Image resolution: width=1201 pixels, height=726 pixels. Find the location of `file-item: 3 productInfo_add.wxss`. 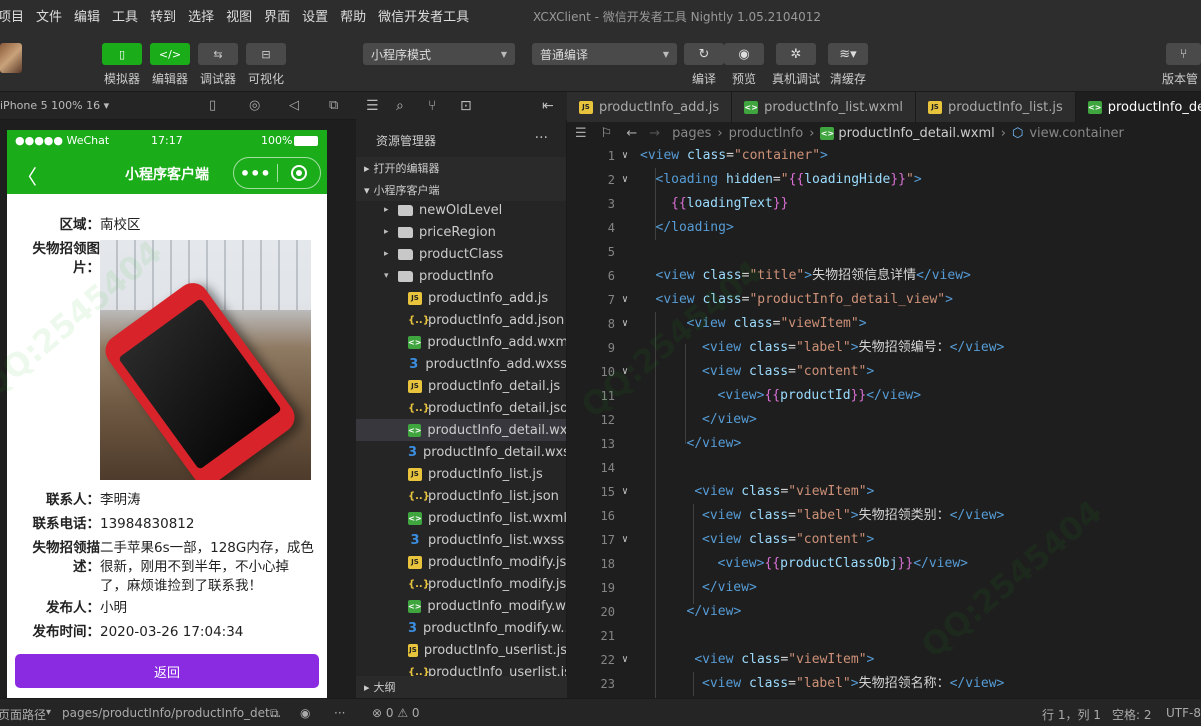

file-item: 3 productInfo_add.wxss is located at coordinates (461, 364).